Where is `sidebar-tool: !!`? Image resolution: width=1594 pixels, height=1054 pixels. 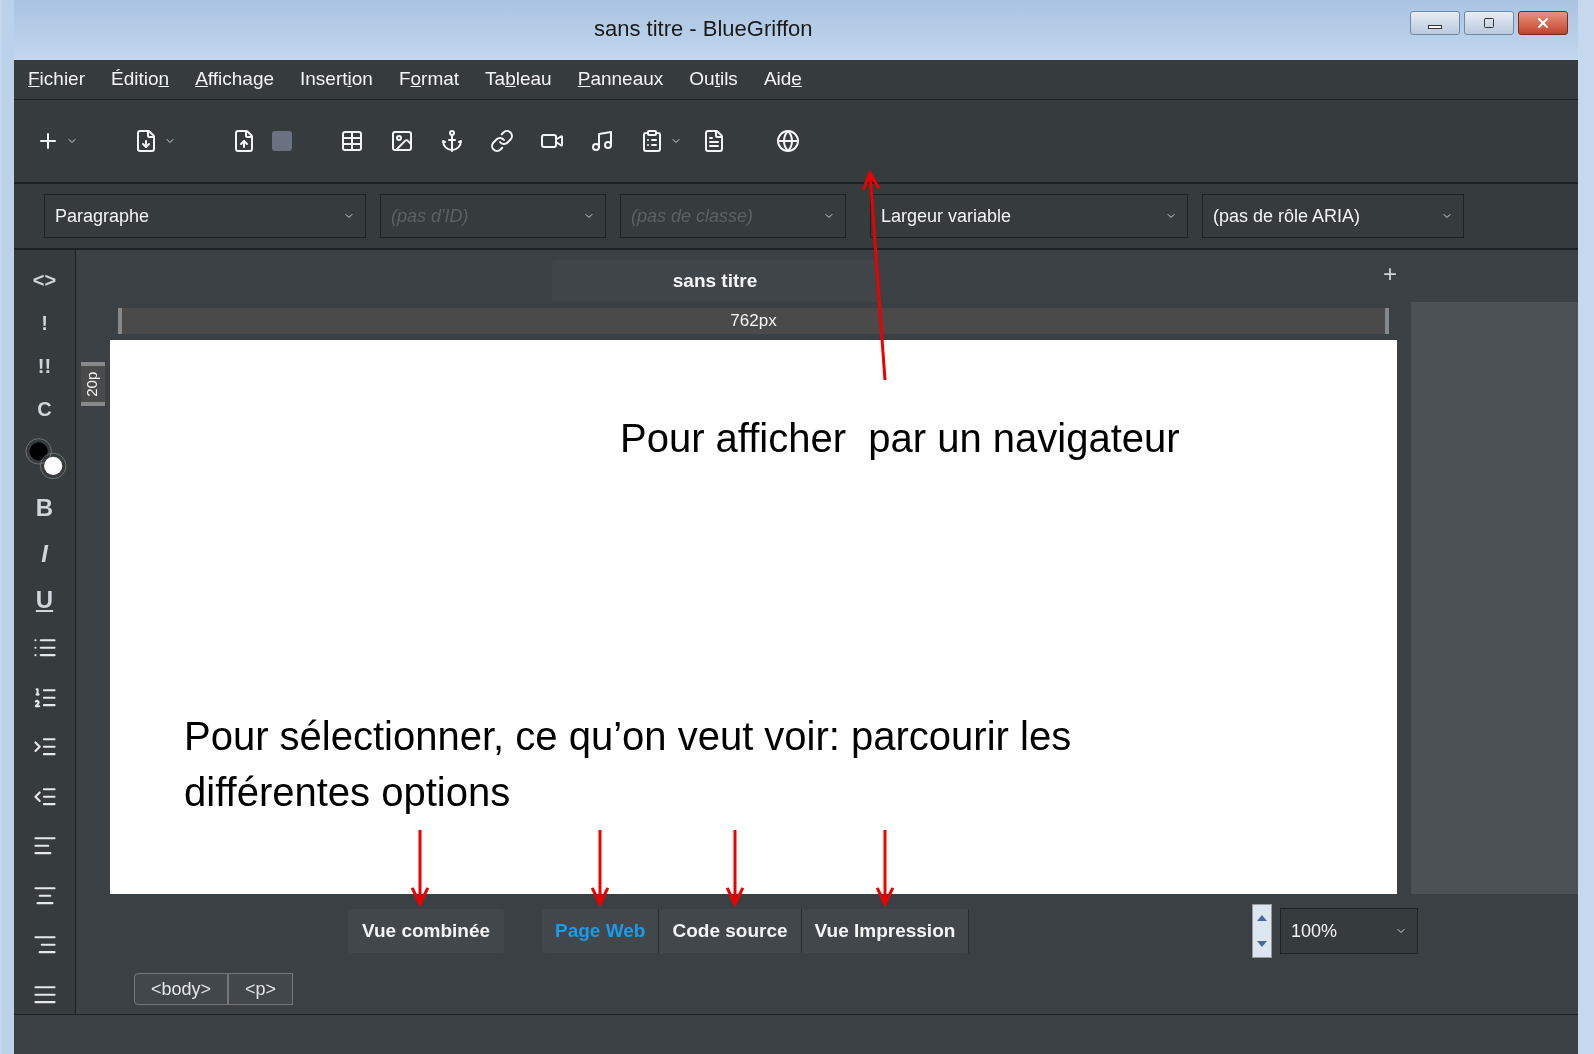 sidebar-tool: !! is located at coordinates (44, 366).